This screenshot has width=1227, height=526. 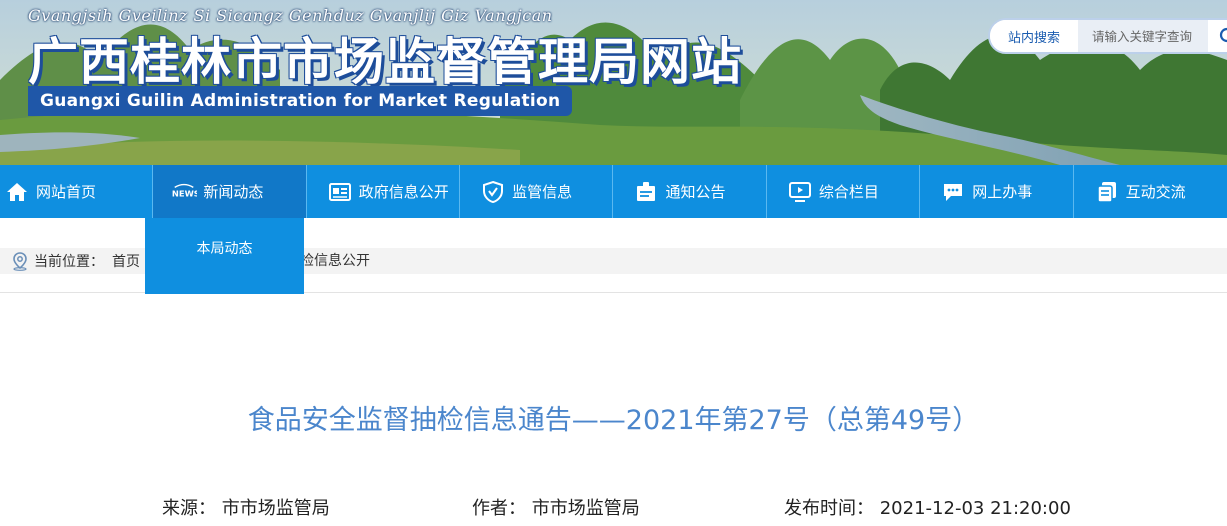 I want to click on nav-item-columns: 综合栏目, so click(x=844, y=191).